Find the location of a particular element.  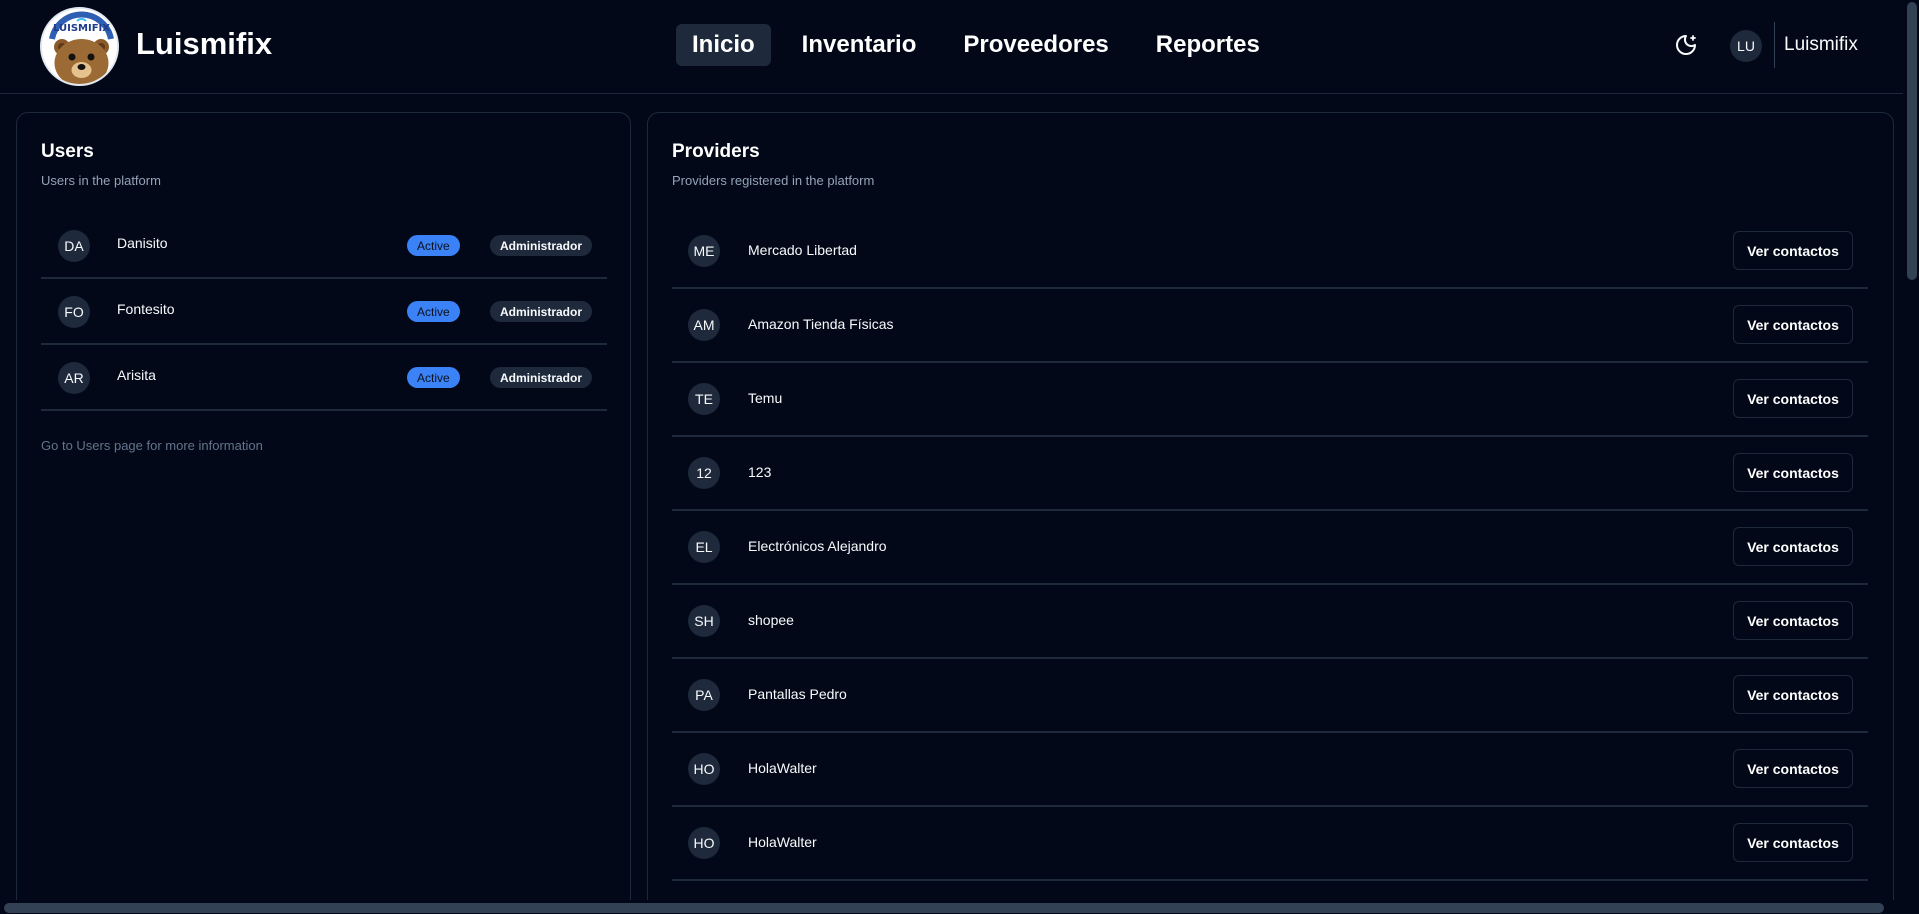

provider-name: Amazon Tienda Físicas is located at coordinates (821, 324).